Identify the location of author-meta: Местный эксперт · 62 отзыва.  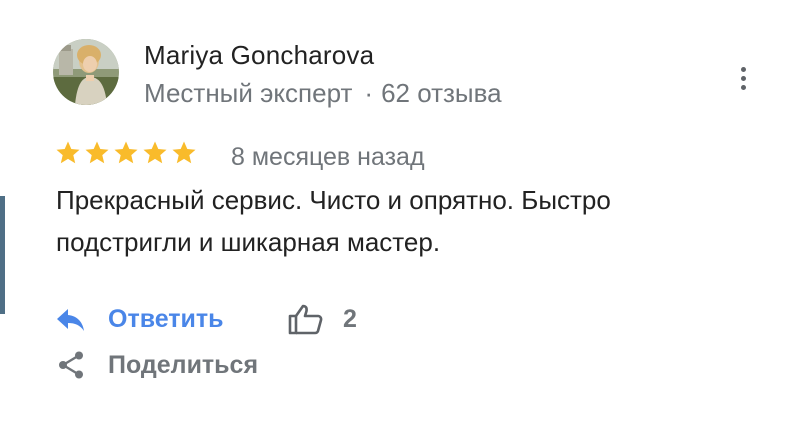
(323, 93).